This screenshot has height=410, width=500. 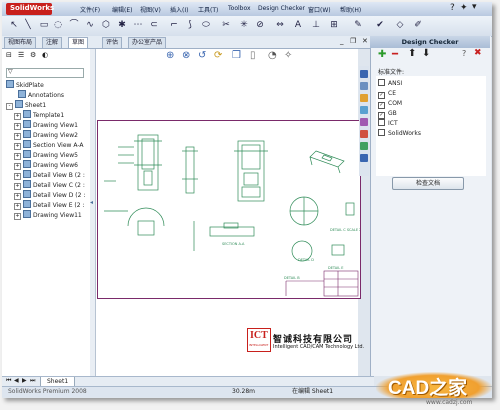 I want to click on check-document-button: 检查文档, so click(x=428, y=183).